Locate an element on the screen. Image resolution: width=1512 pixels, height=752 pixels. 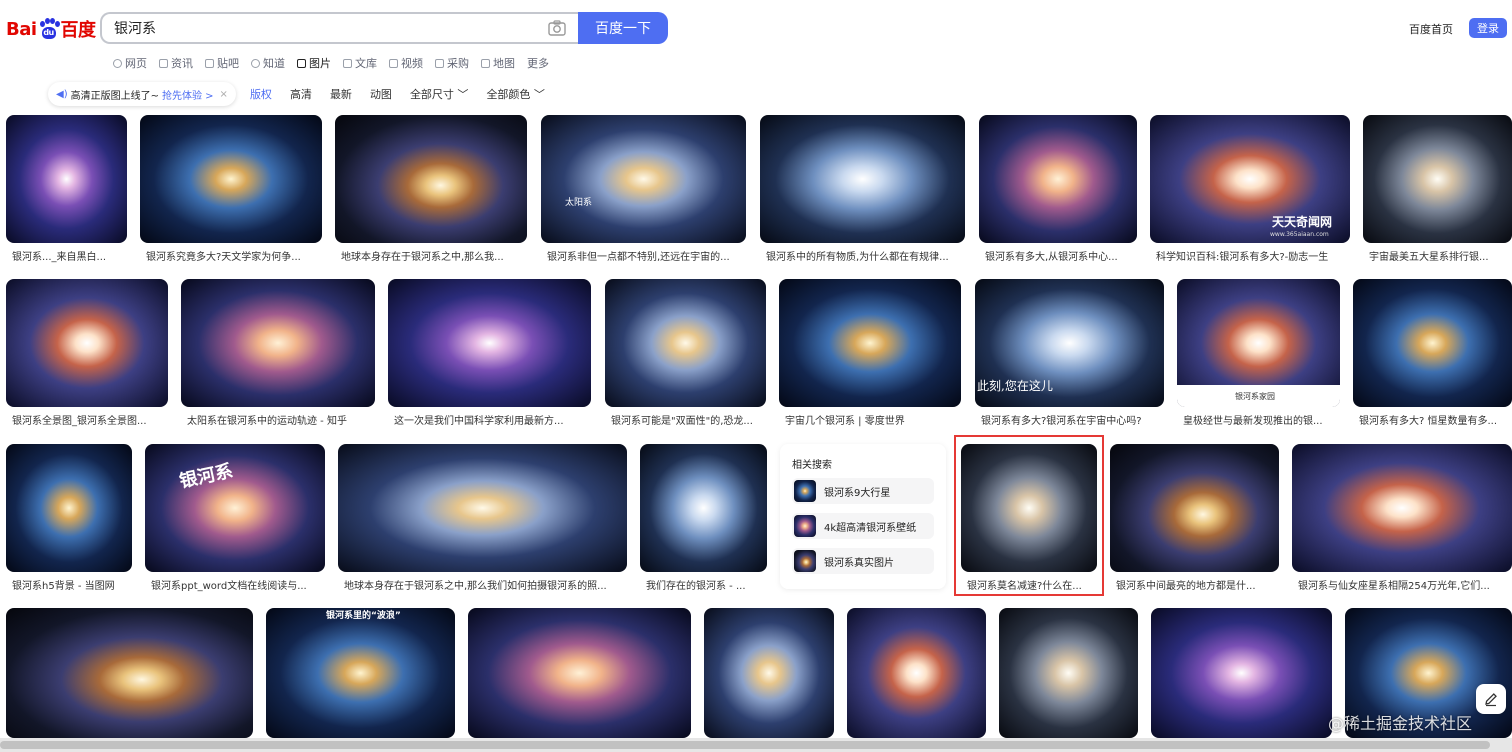
watermark: @稀土掘金技术社区 is located at coordinates (1400, 723).